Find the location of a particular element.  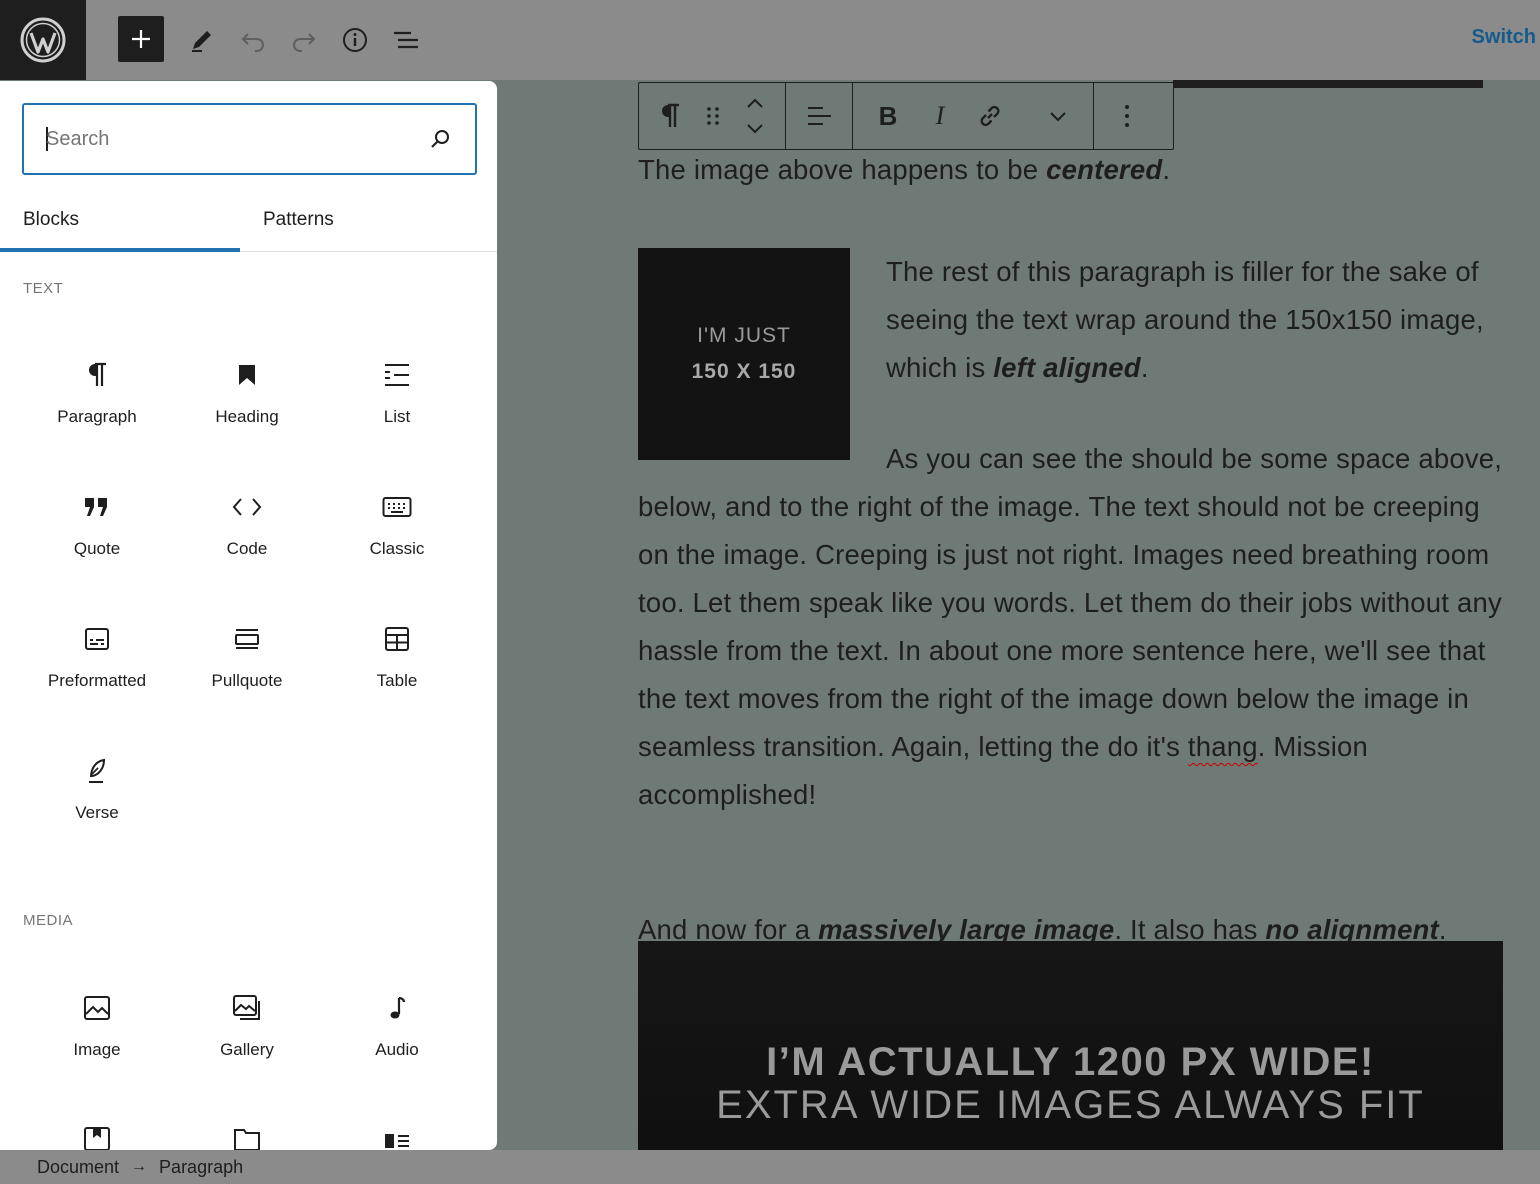

italic-button: I is located at coordinates (940, 116).